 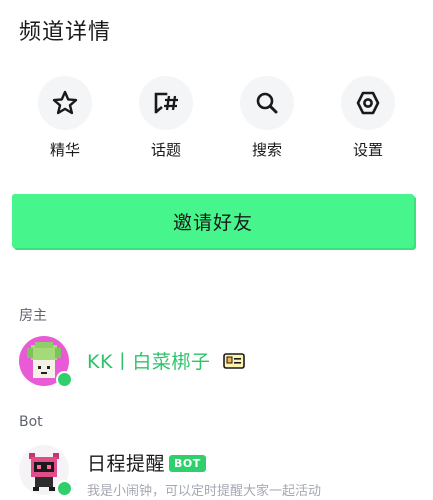 What do you see at coordinates (33, 316) in the screenshot?
I see `section-label-owner: 房主` at bounding box center [33, 316].